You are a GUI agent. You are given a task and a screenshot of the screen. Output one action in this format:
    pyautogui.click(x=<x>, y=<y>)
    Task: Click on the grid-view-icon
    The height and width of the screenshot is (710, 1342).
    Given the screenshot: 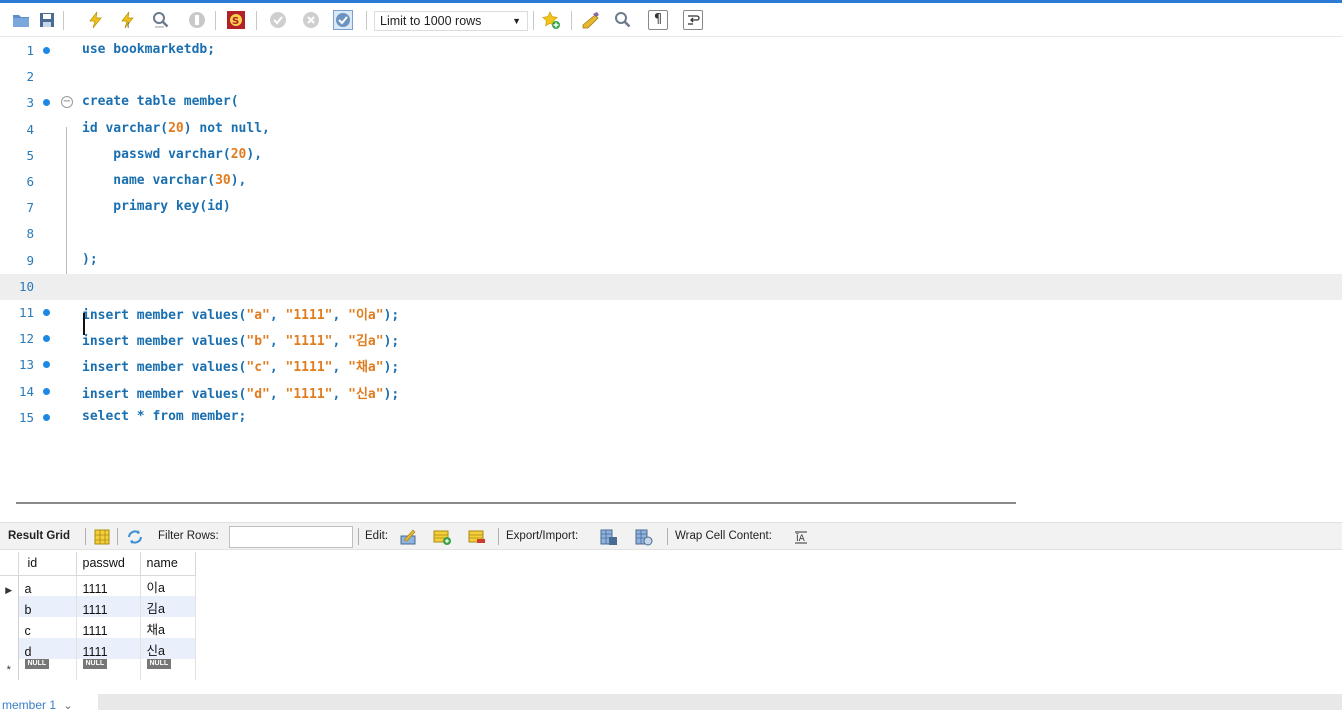 What is the action you would take?
    pyautogui.click(x=102, y=537)
    